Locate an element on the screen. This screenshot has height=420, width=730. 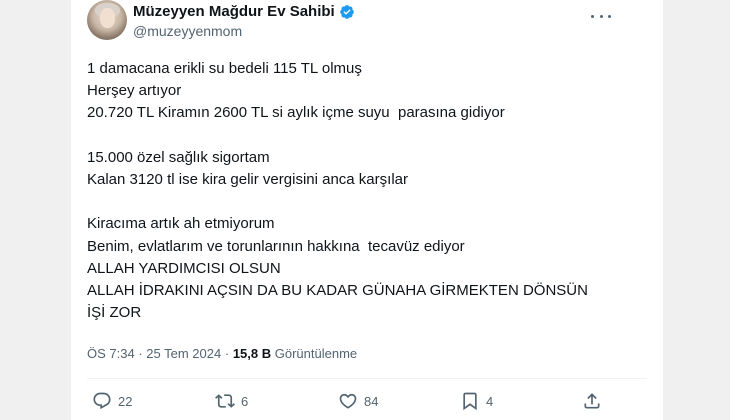
divider is located at coordinates (367, 378).